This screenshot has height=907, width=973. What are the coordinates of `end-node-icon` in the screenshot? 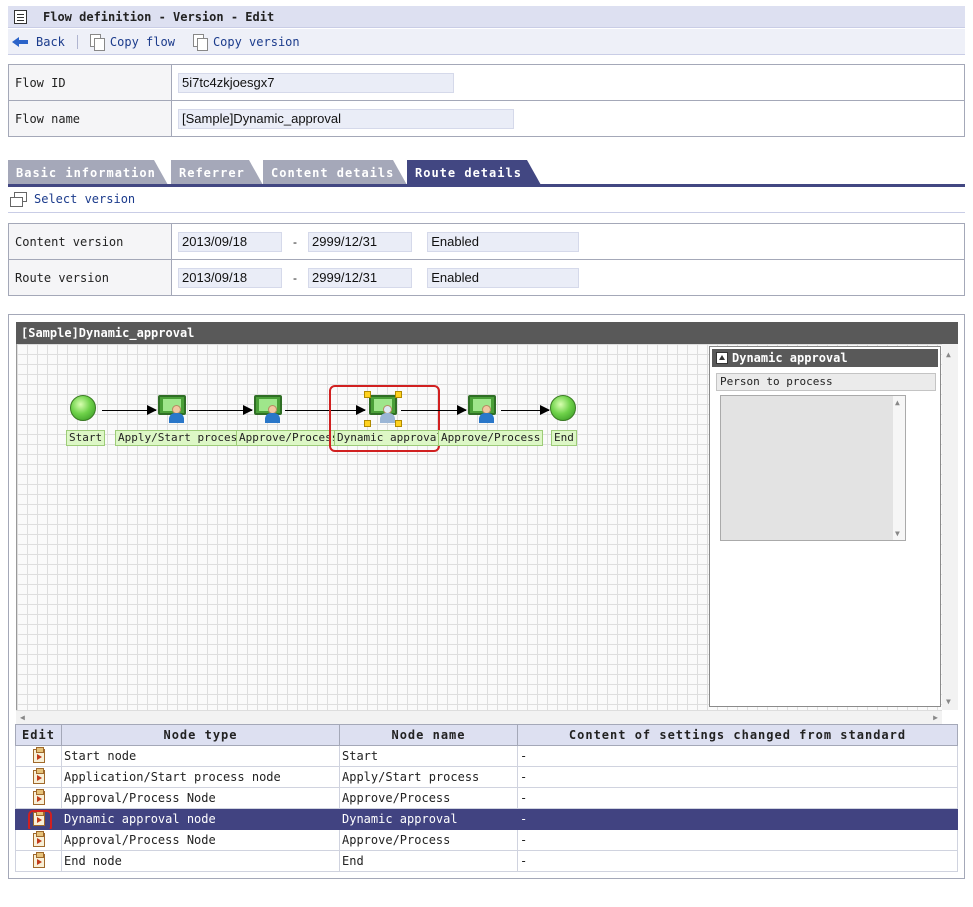 It's located at (563, 408).